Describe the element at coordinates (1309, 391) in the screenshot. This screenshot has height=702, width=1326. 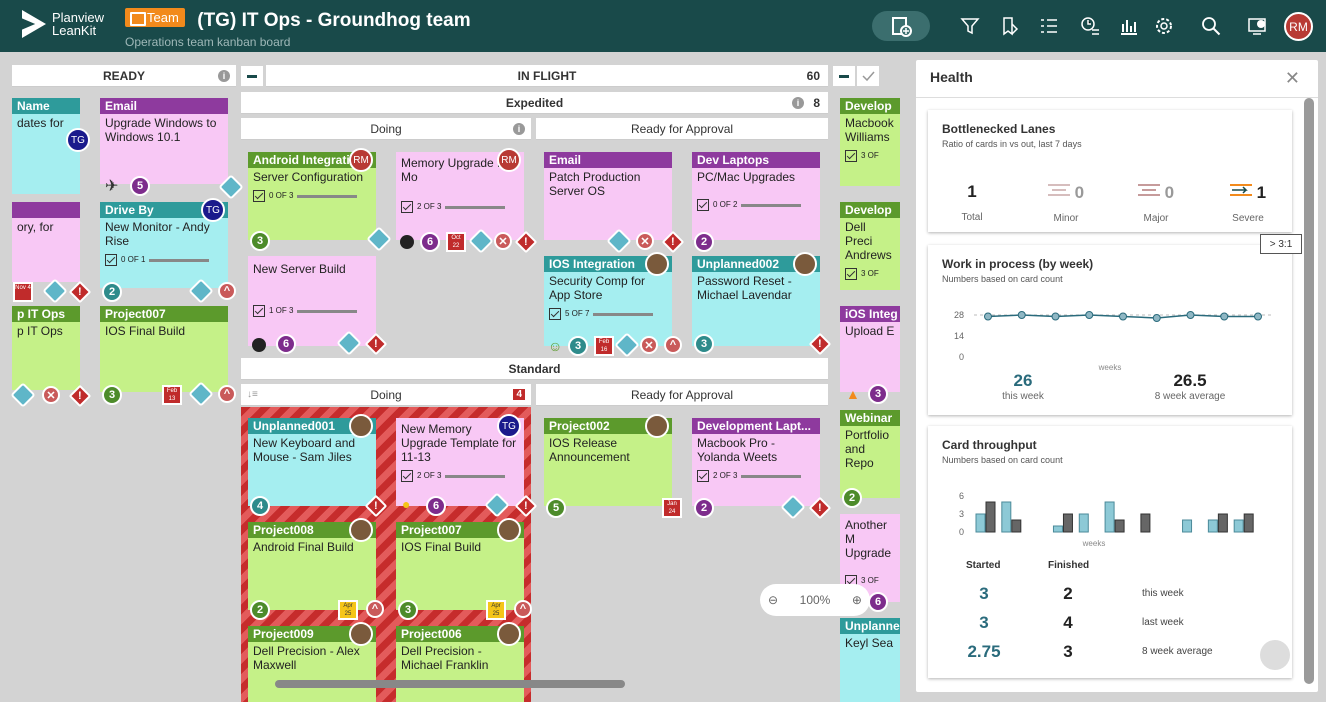
I see `vertical-scrollbar` at that location.